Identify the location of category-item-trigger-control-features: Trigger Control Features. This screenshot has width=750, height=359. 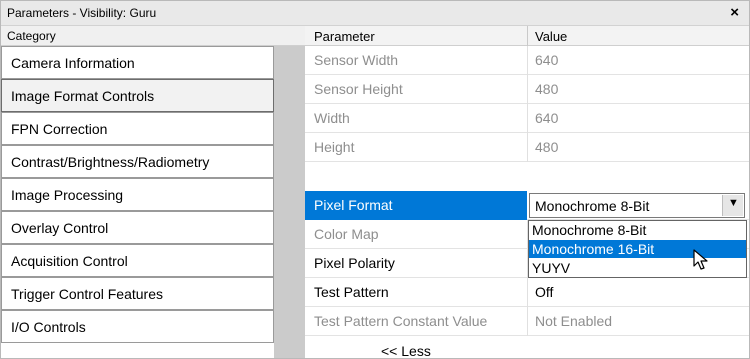
(137, 293).